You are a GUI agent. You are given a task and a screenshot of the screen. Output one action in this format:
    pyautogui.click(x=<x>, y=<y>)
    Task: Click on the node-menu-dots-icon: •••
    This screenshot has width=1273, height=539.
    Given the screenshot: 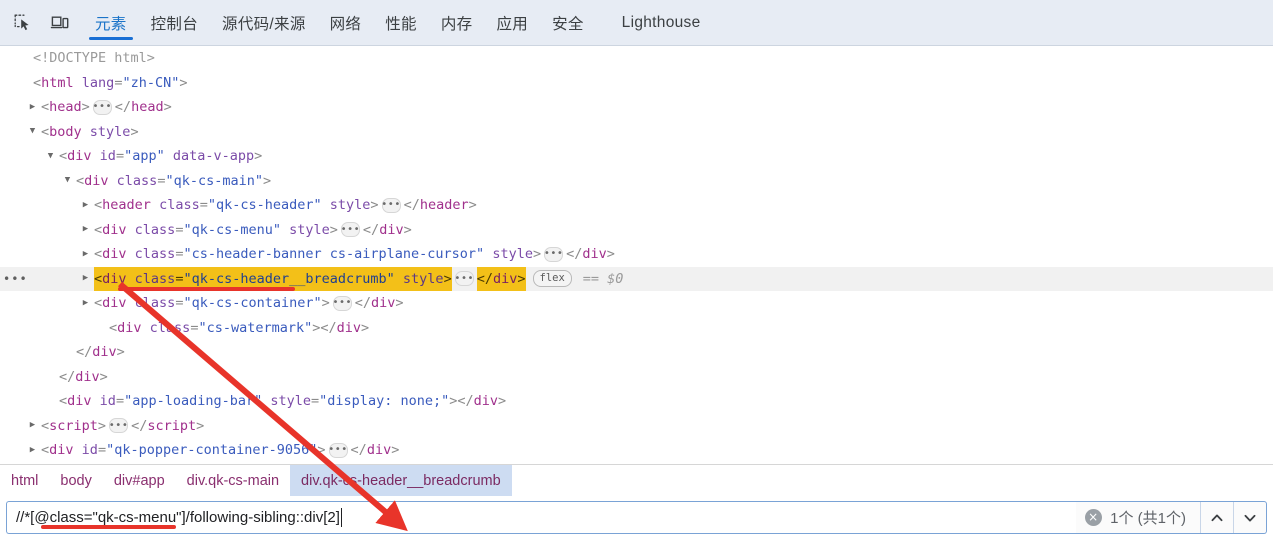 What is the action you would take?
    pyautogui.click(x=15, y=279)
    